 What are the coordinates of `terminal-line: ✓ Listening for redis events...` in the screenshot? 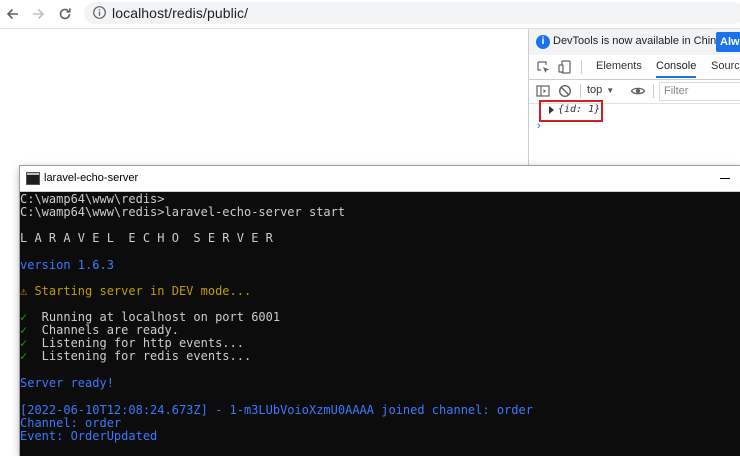 It's located at (135, 356).